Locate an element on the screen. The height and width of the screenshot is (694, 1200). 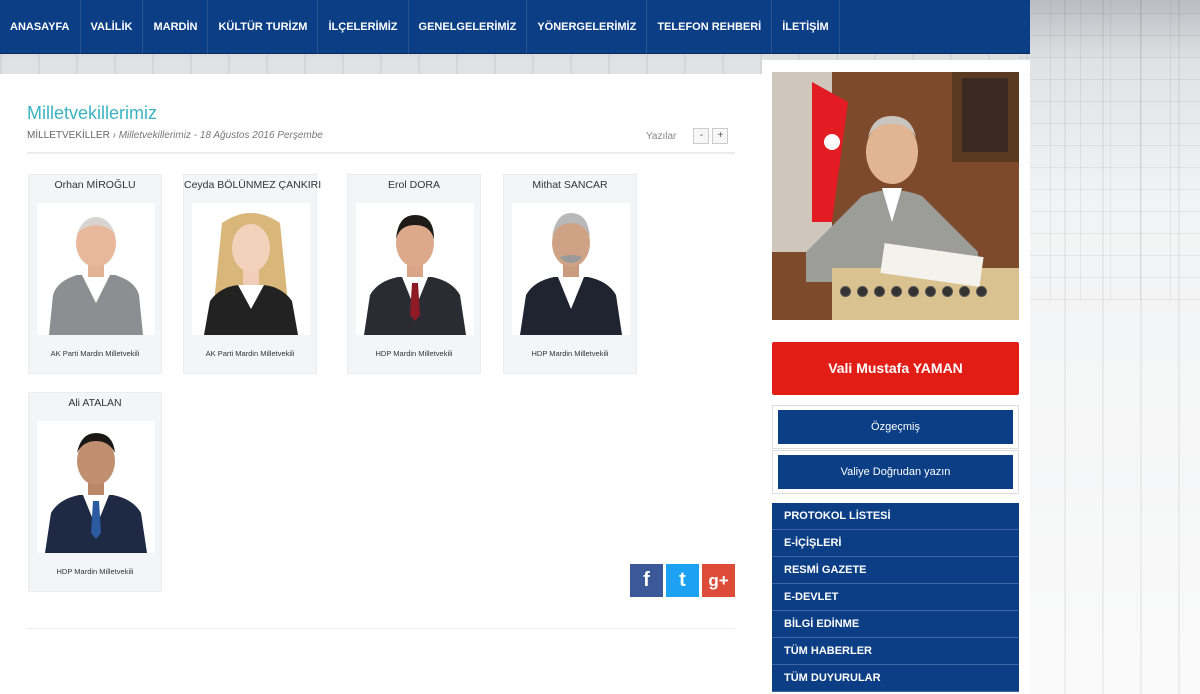
sidebar-link-e-devlet: E-DEVLET is located at coordinates (895, 597).